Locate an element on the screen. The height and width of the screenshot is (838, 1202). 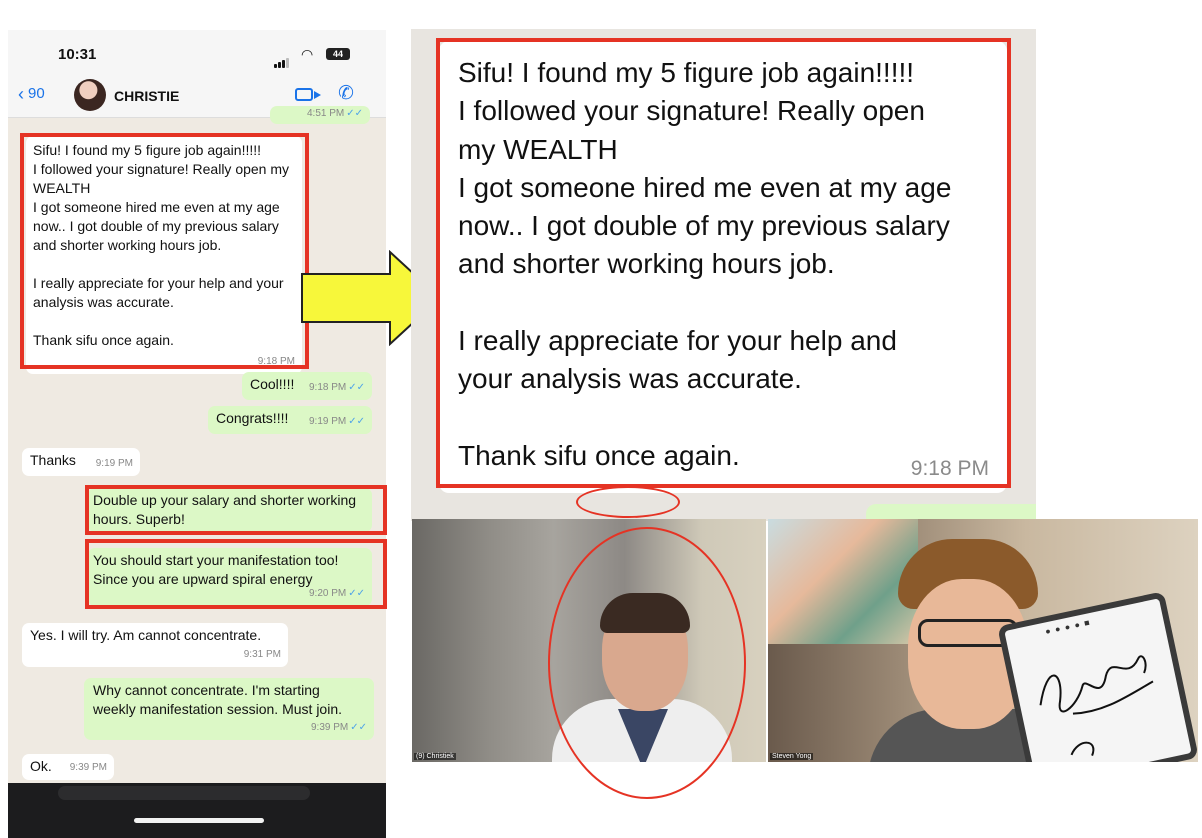
input-bar is located at coordinates (197, 810).